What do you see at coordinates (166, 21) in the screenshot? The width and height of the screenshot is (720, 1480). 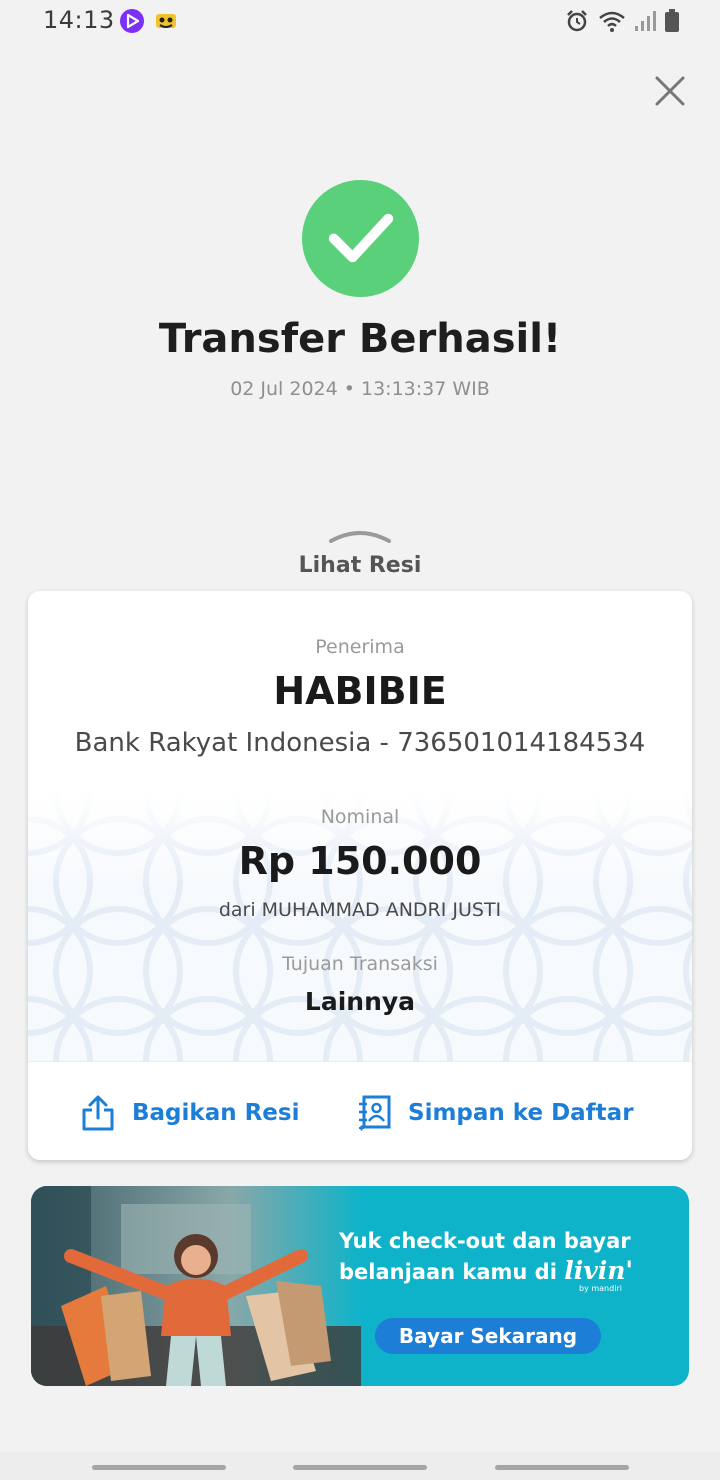 I see `game-app-icon` at bounding box center [166, 21].